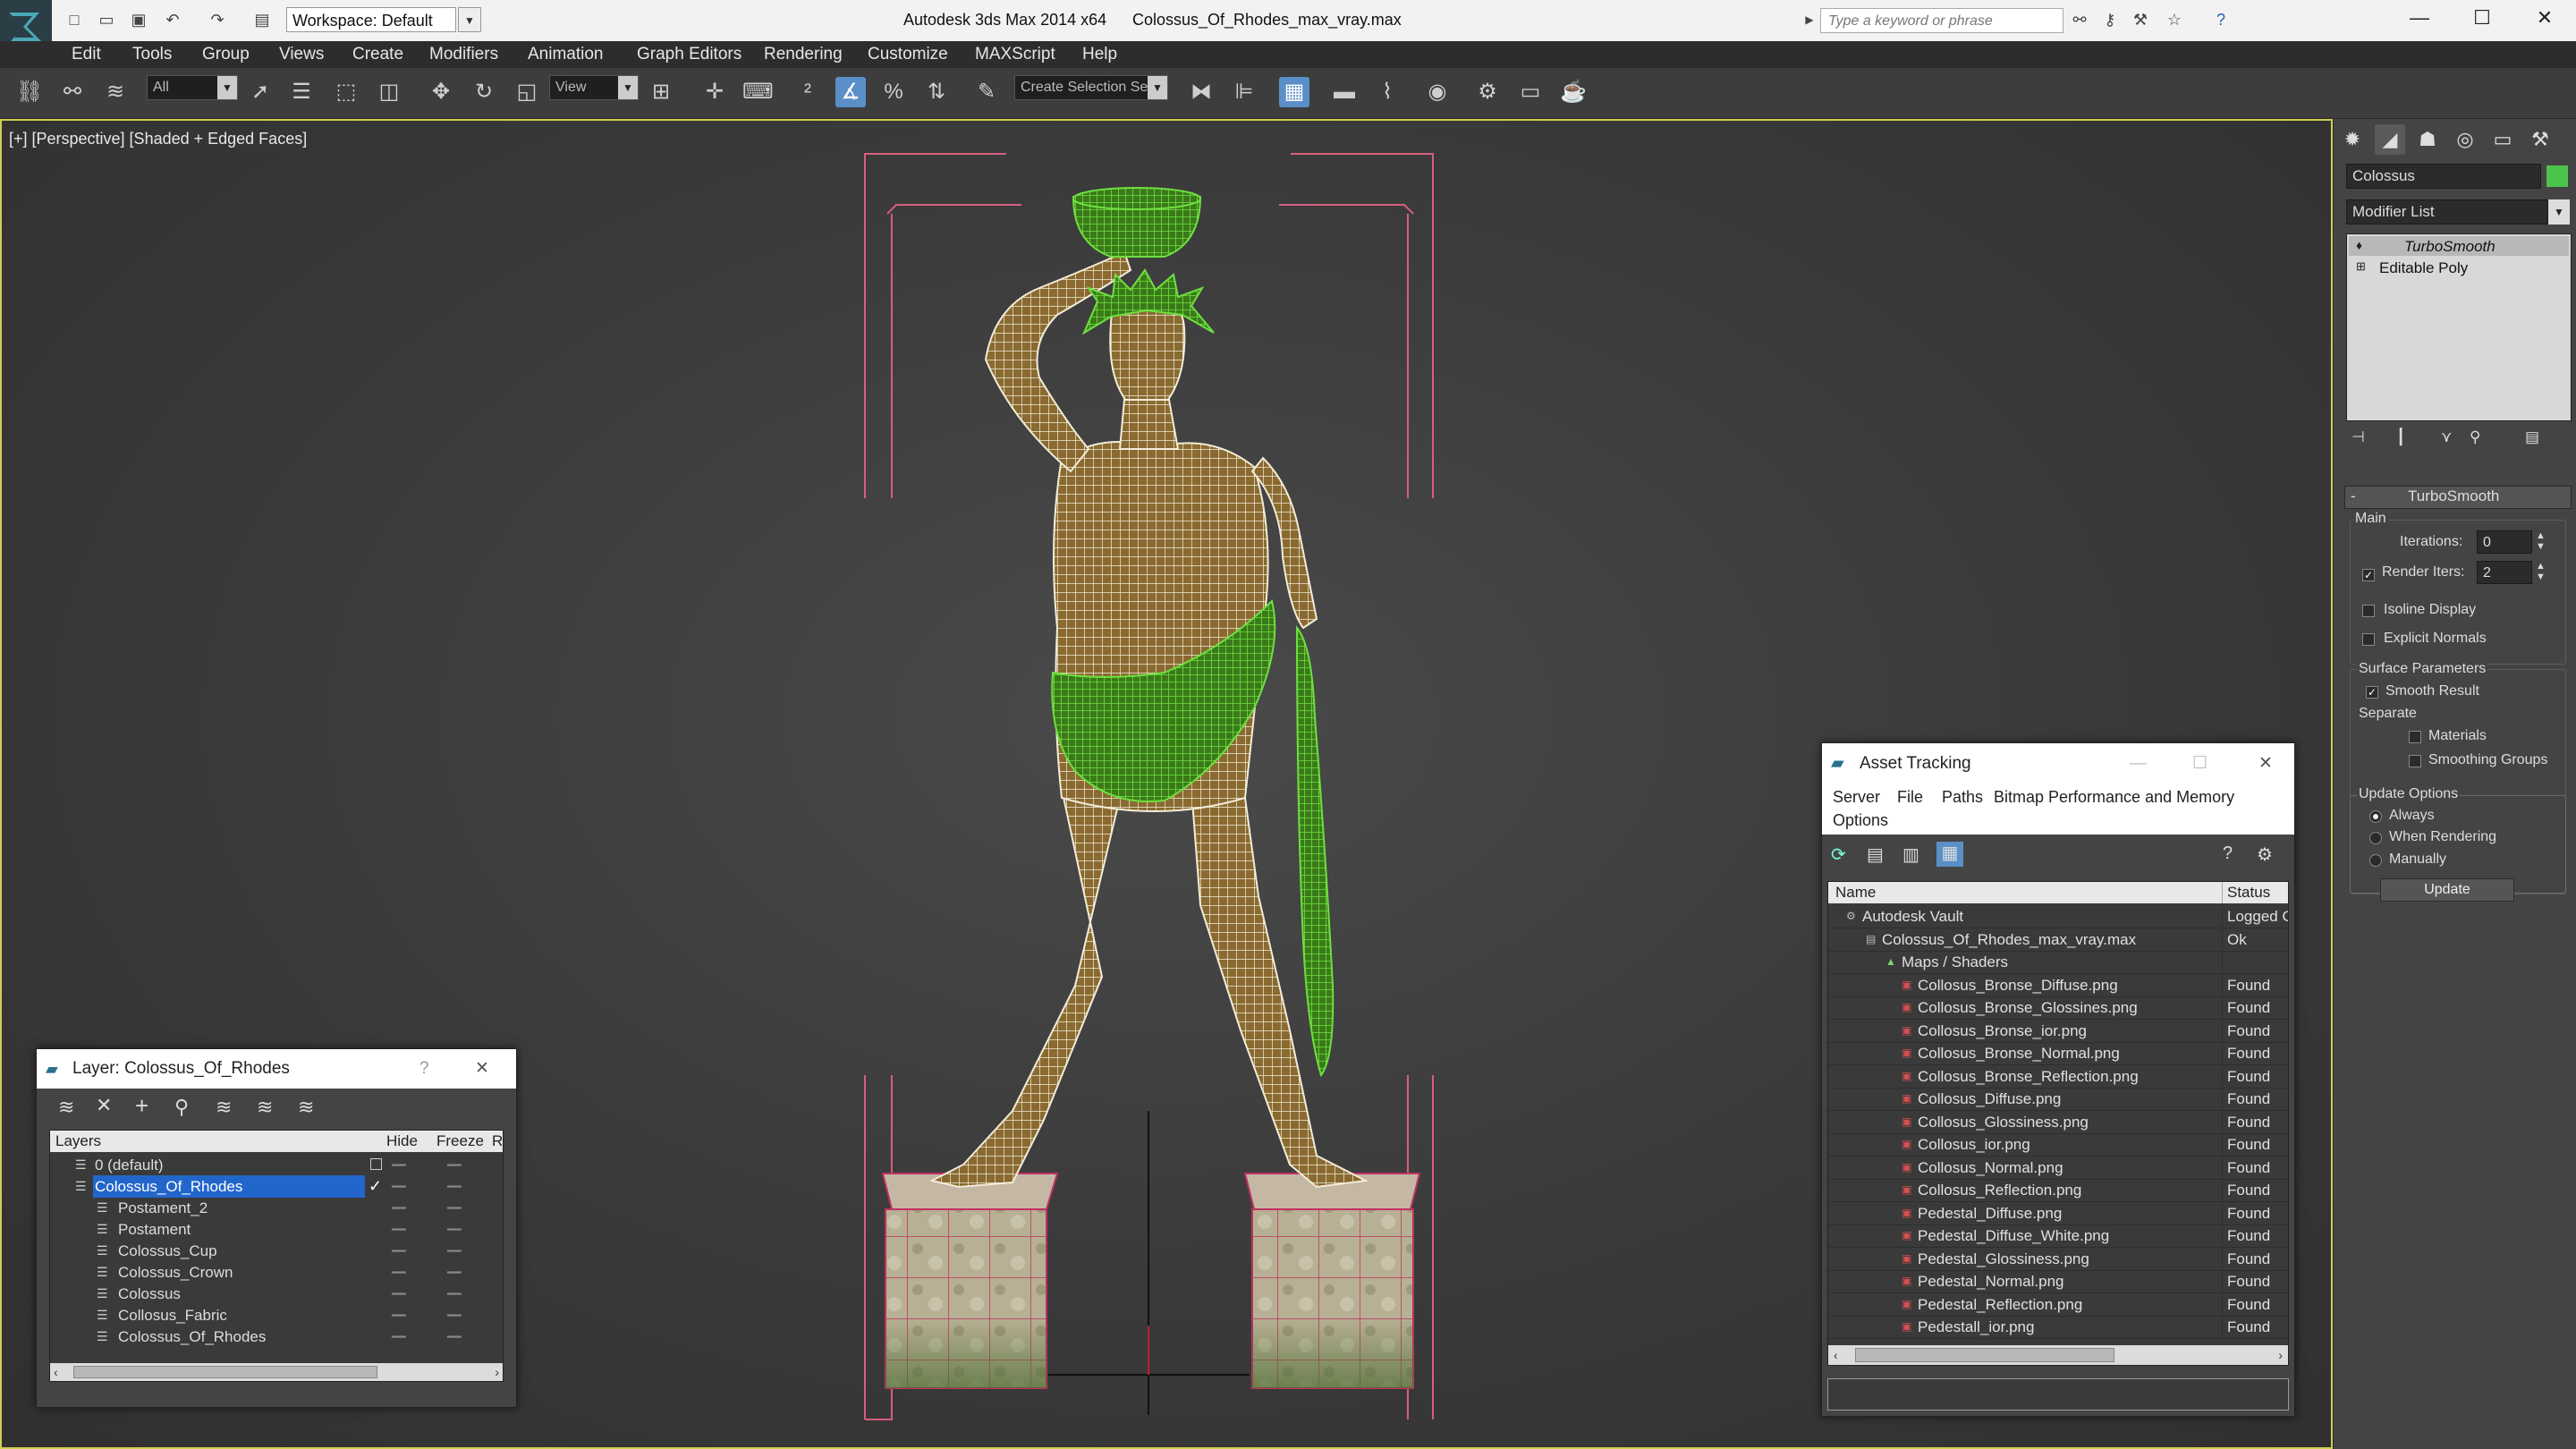  What do you see at coordinates (2058, 1008) in the screenshot?
I see `asset-row: ▣ Collosus_Bronse_Glossines.png Found` at bounding box center [2058, 1008].